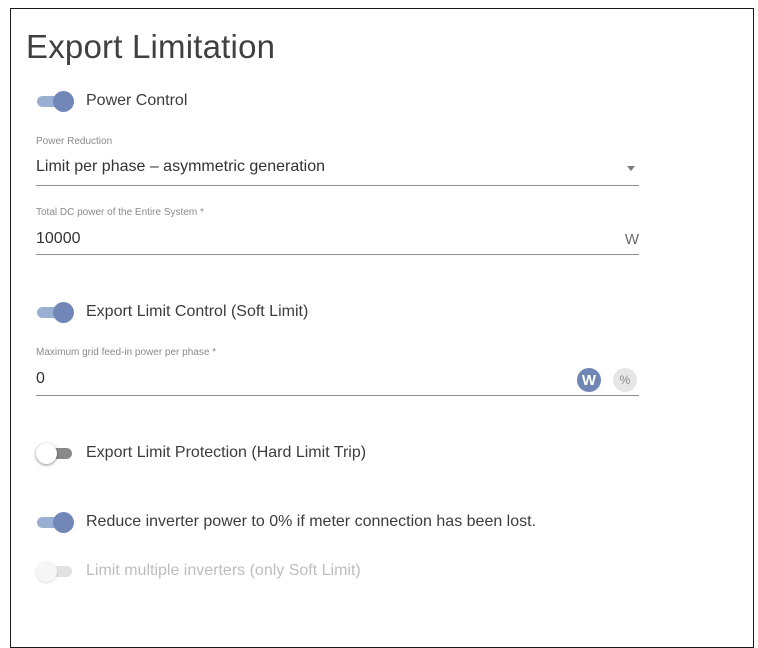  I want to click on power-reduction-value: Limit per phase – asymmetric generation, so click(181, 166).